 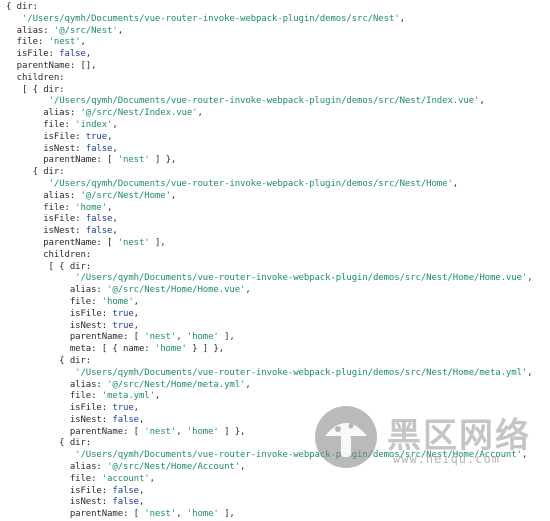 I want to click on code-token: } ] },, so click(x=205, y=349).